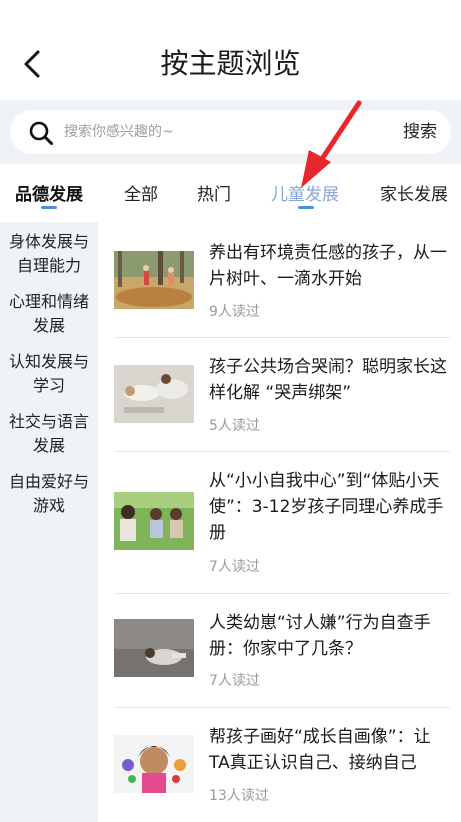  I want to click on sidebar-item-hobbies: 自由爱好与 游戏, so click(49, 494).